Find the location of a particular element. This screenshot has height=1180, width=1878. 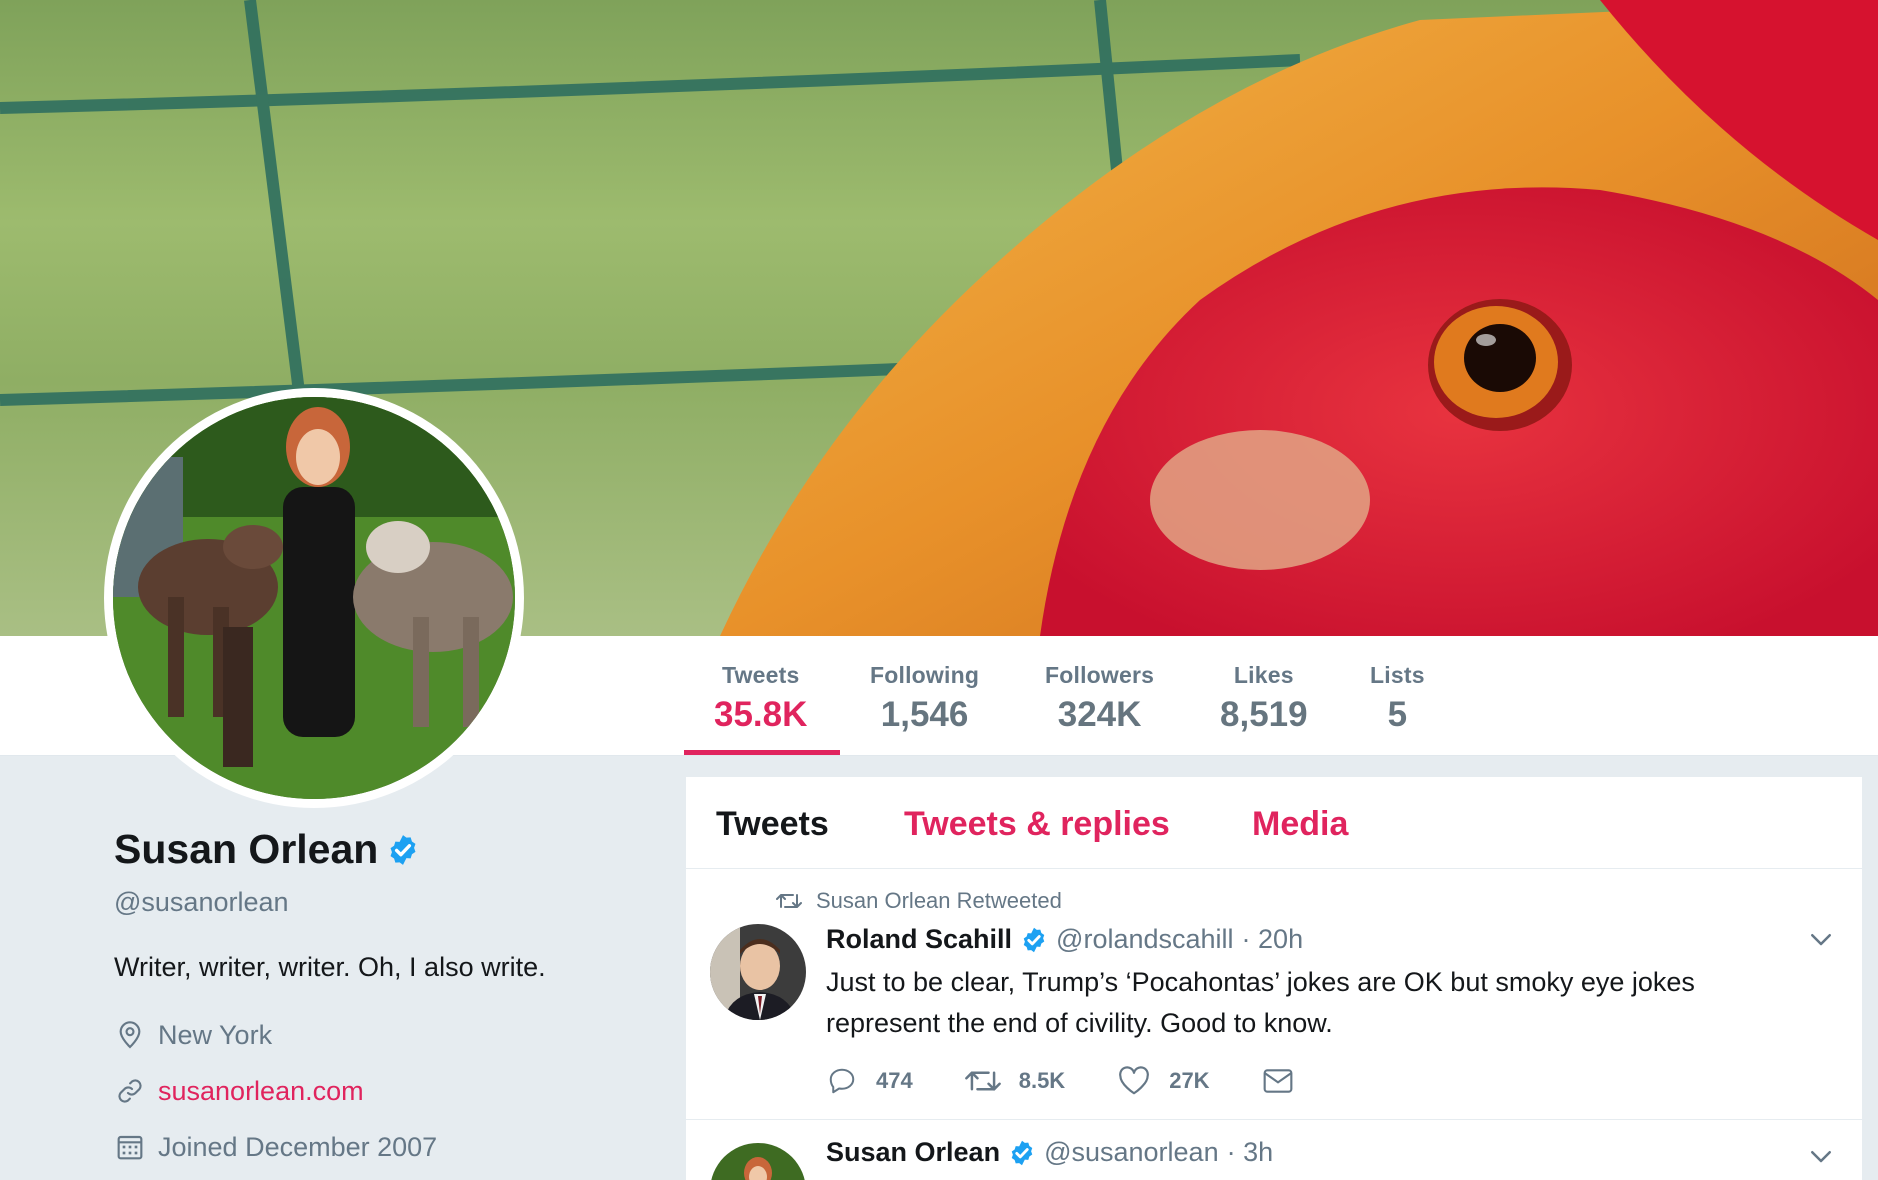

stat-tweets: Tweets 35.8K is located at coordinates (760, 698).